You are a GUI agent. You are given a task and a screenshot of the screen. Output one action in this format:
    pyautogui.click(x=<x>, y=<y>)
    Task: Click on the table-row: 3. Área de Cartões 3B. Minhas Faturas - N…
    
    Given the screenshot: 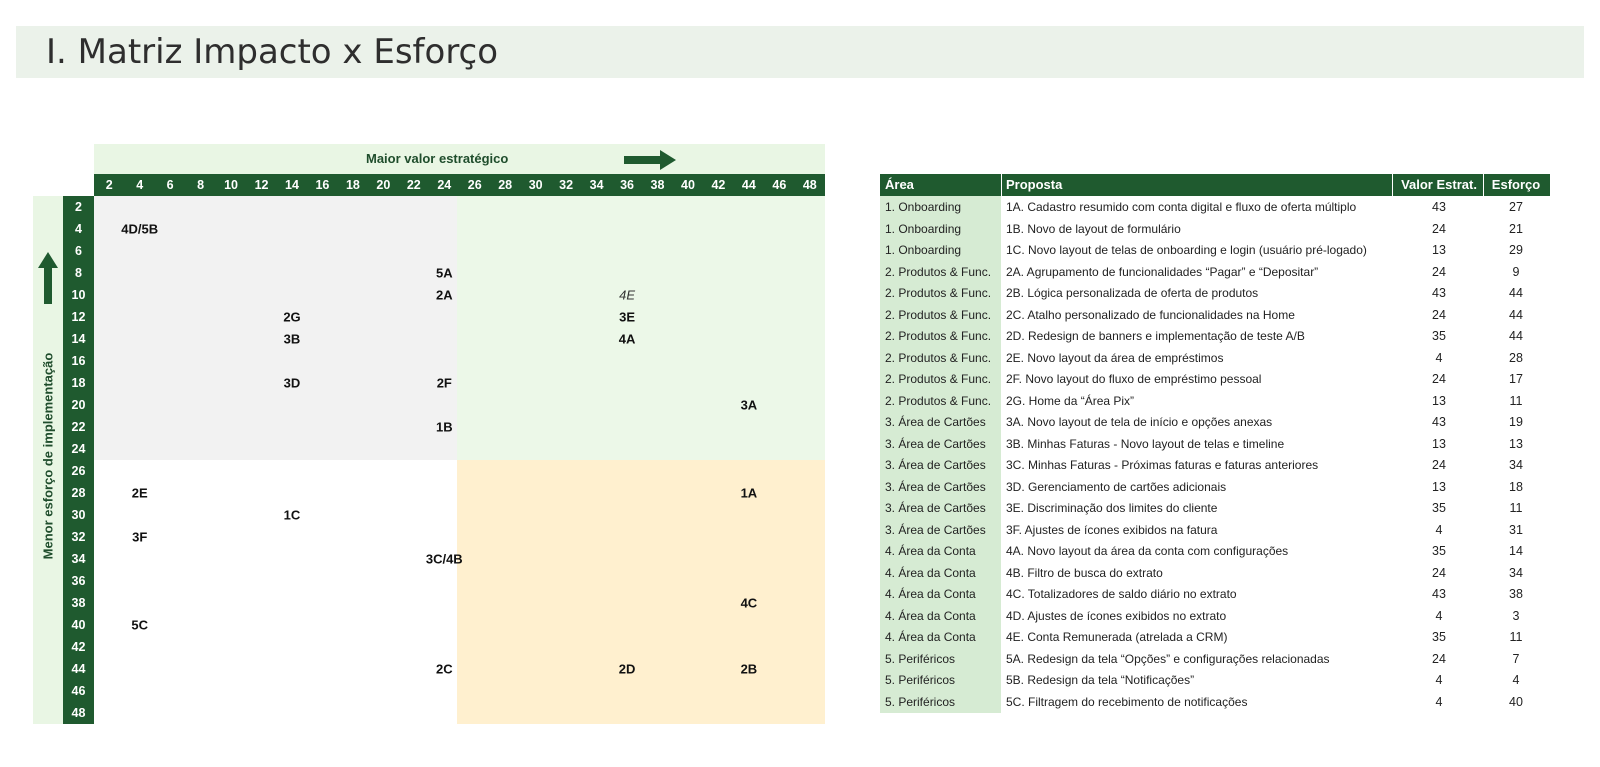 What is the action you would take?
    pyautogui.click(x=1215, y=443)
    